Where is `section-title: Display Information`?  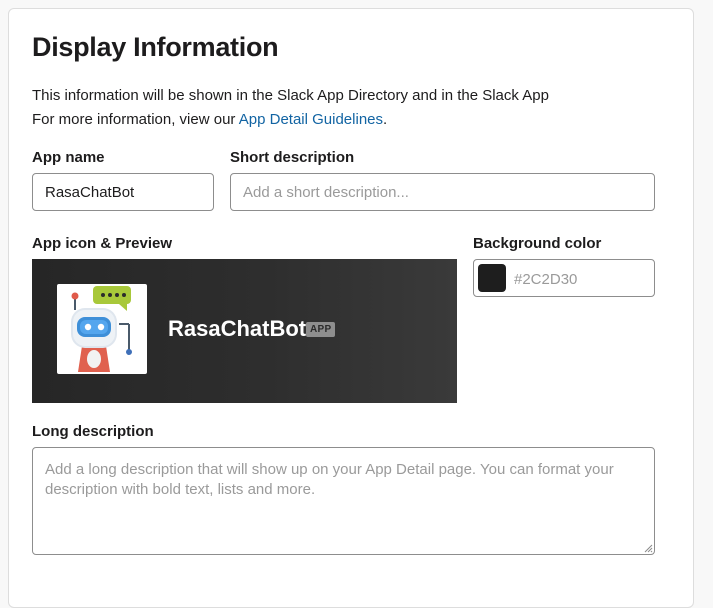 section-title: Display Information is located at coordinates (155, 47).